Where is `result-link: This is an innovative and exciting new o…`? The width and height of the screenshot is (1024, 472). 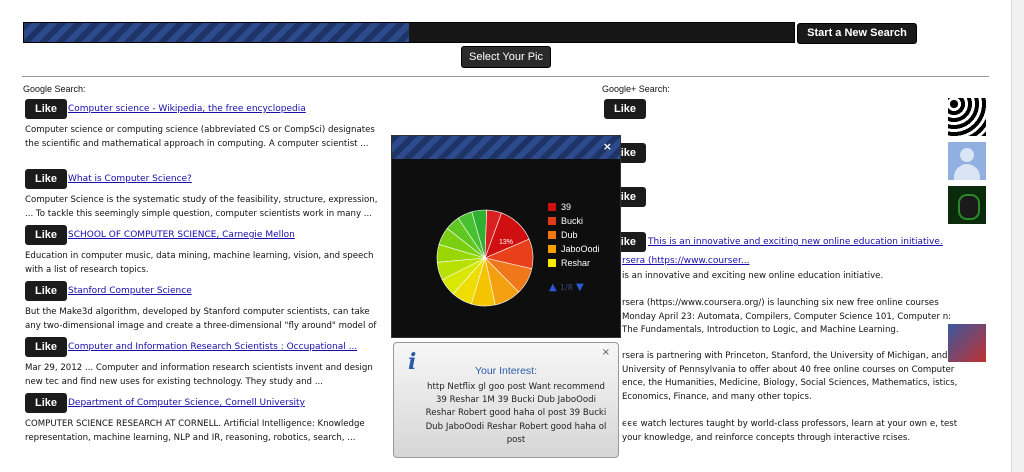
result-link: This is an innovative and exciting new o… is located at coordinates (795, 242).